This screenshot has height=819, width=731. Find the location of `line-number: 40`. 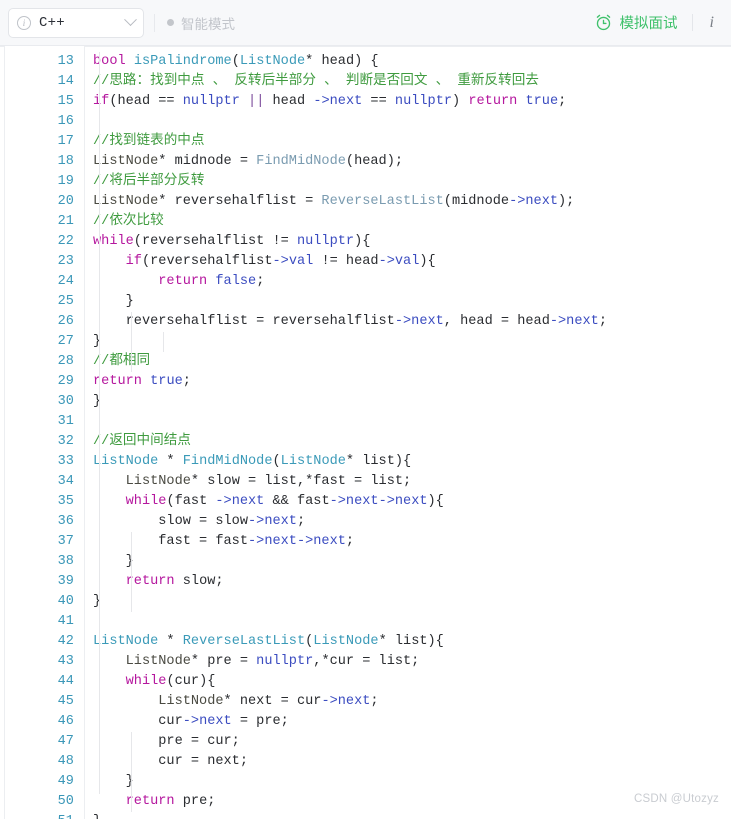

line-number: 40 is located at coordinates (65, 601).